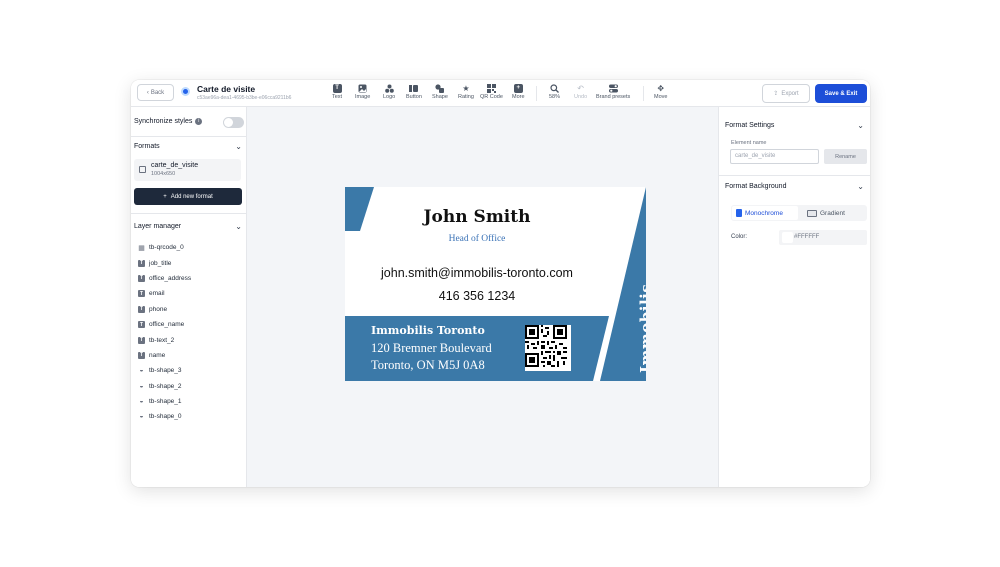 The image size is (1000, 567). Describe the element at coordinates (794, 125) in the screenshot. I see `format-settings-header: Format Settings ⌄` at that location.